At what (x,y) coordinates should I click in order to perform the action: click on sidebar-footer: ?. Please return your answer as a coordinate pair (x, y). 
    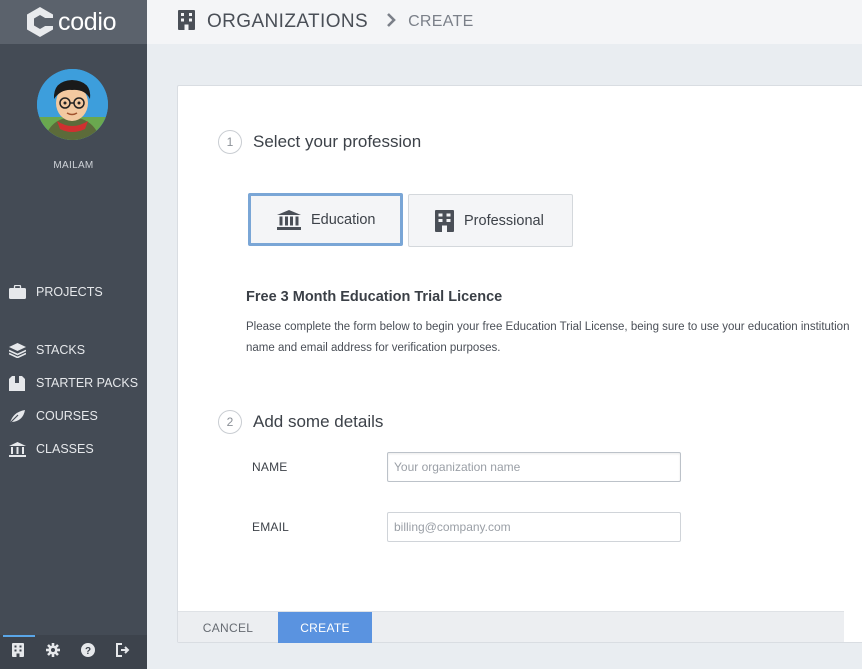
    Looking at the image, I should click on (73, 652).